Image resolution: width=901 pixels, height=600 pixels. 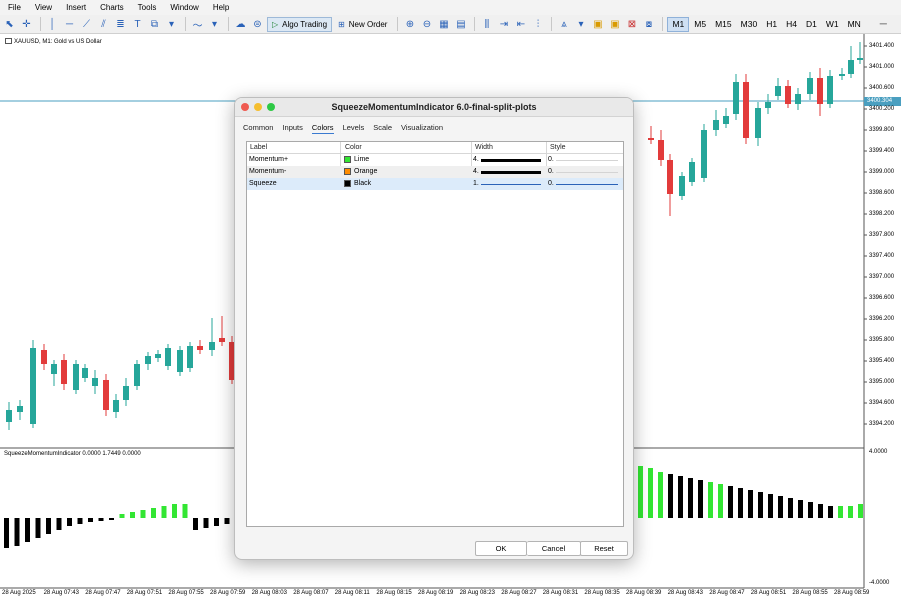 What do you see at coordinates (460, 24) in the screenshot?
I see `layout-icon: ▤` at bounding box center [460, 24].